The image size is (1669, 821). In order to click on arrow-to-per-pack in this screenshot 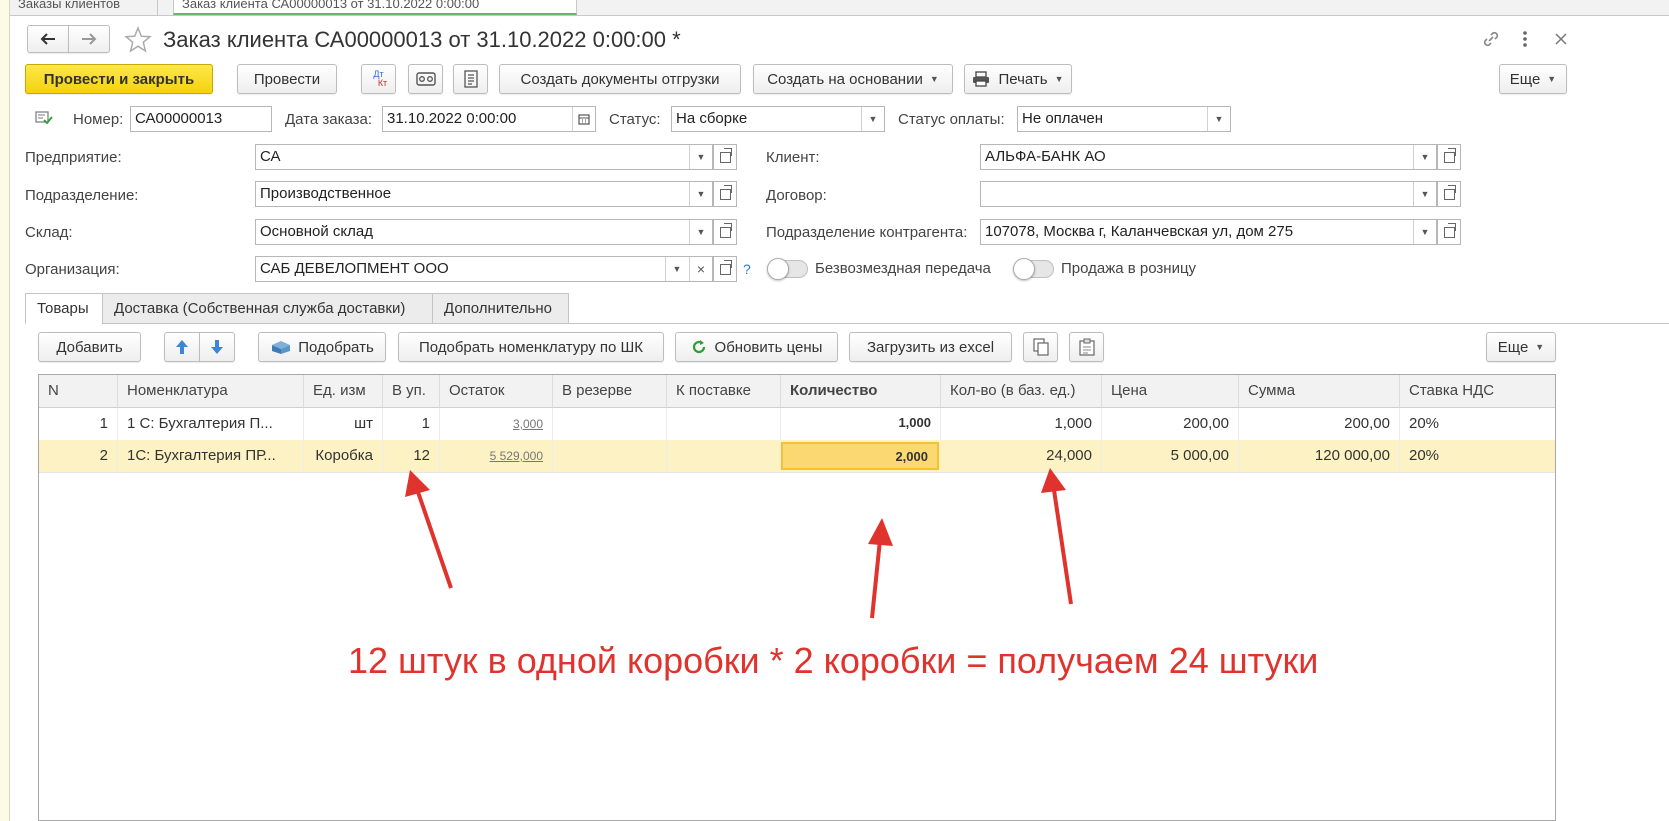, I will do `click(429, 529)`.